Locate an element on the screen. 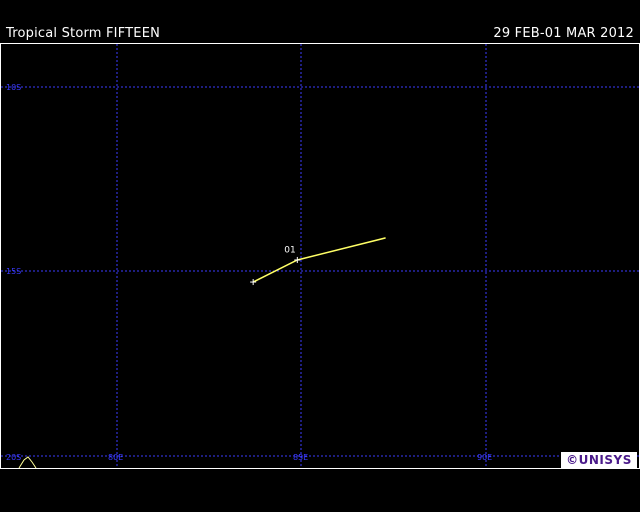 The height and width of the screenshot is (512, 640). lon-label-90e: 90E is located at coordinates (484, 457).